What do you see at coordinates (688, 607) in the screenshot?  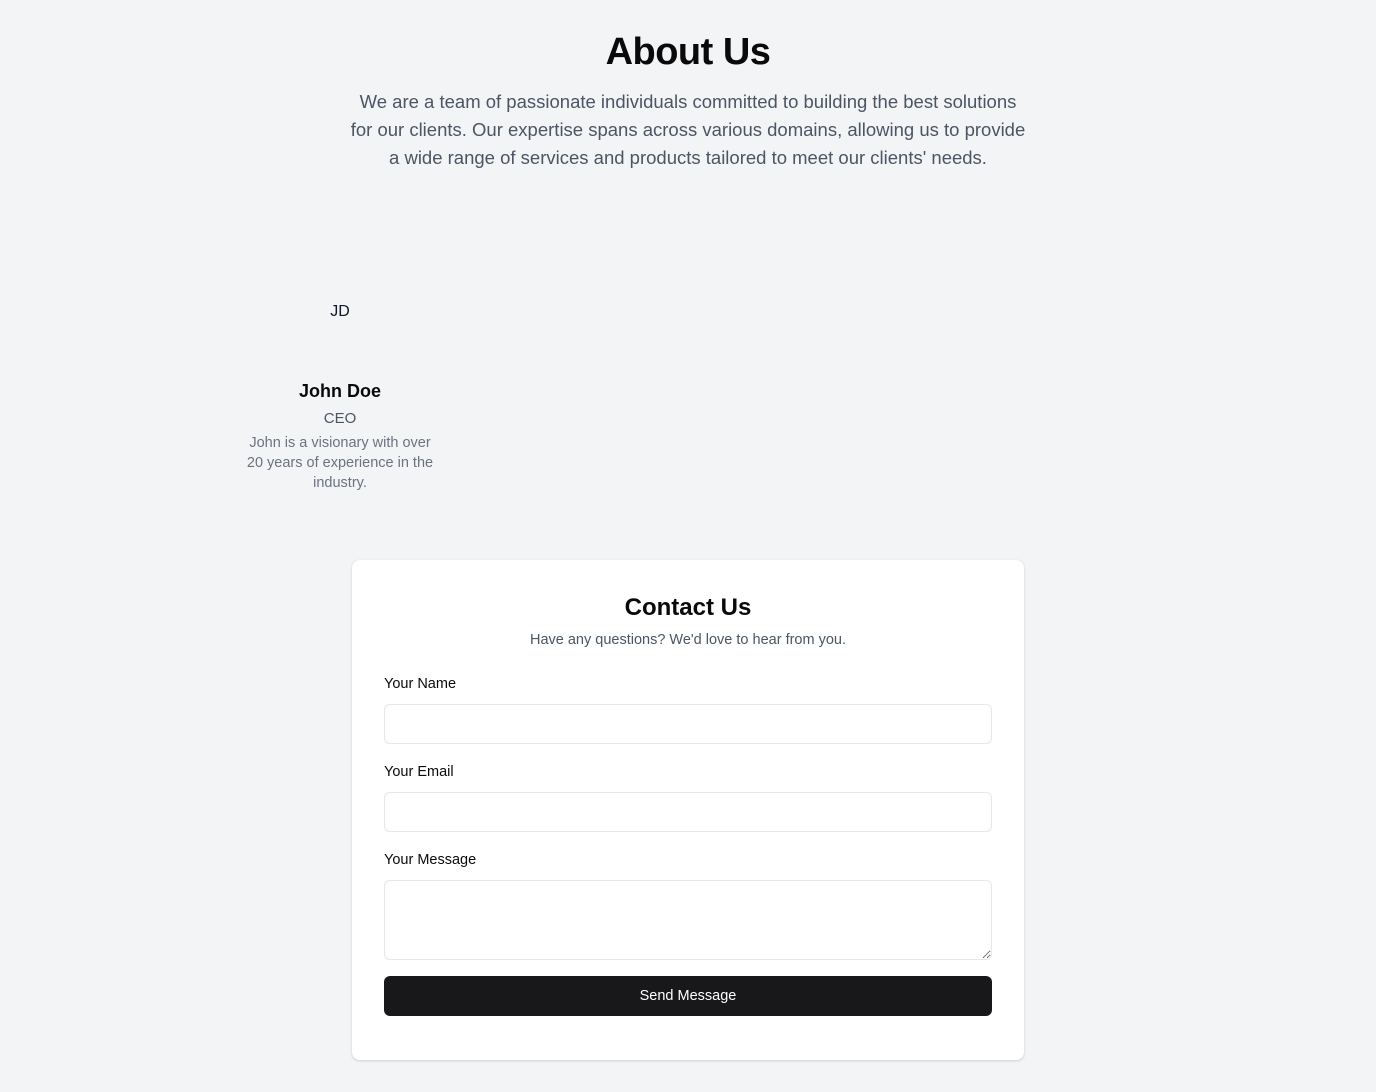 I see `contact-title: Contact Us` at bounding box center [688, 607].